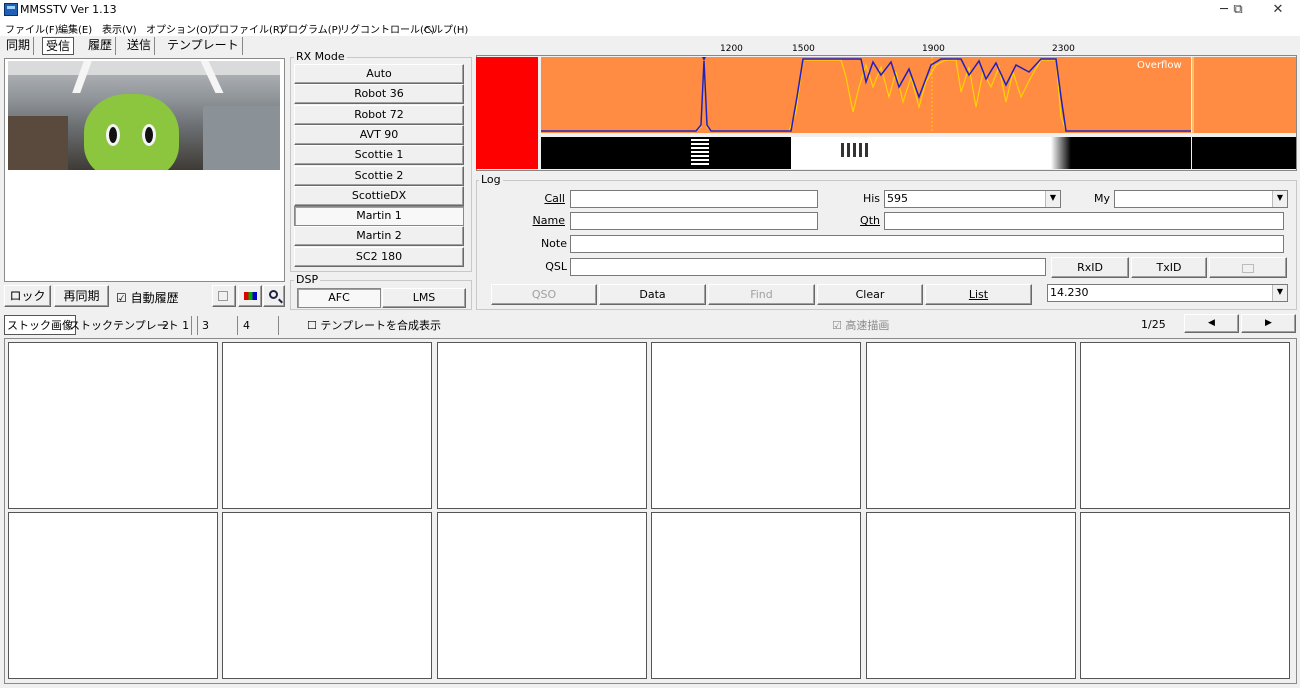  Describe the element at coordinates (424, 298) in the screenshot. I see `lms-button: LMS` at that location.